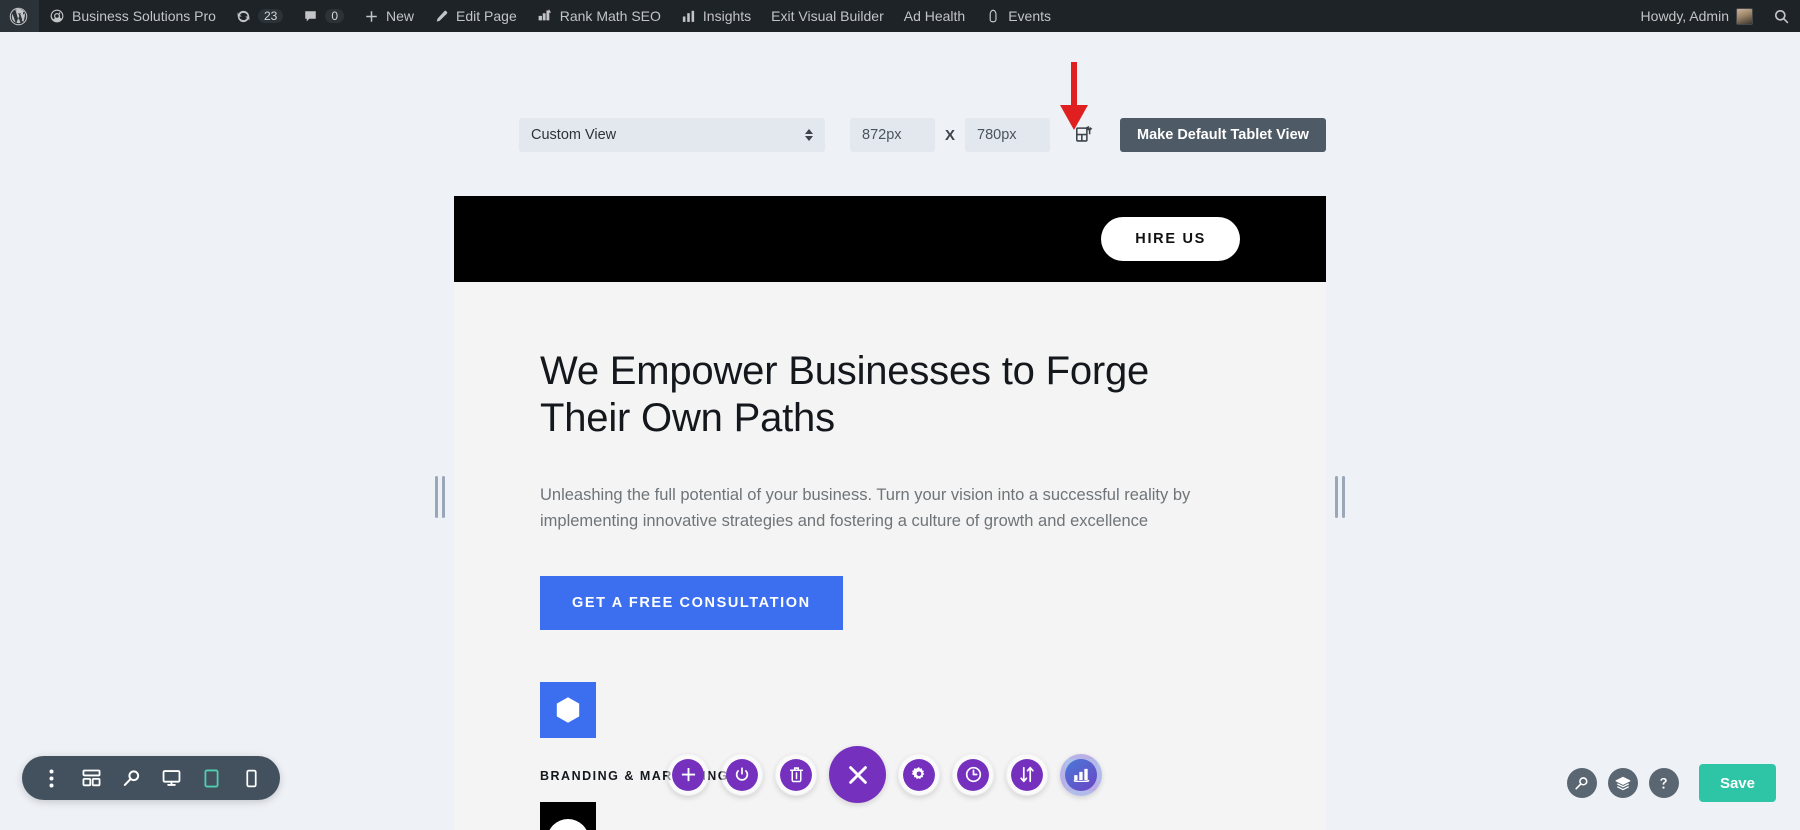  I want to click on history-button, so click(973, 774).